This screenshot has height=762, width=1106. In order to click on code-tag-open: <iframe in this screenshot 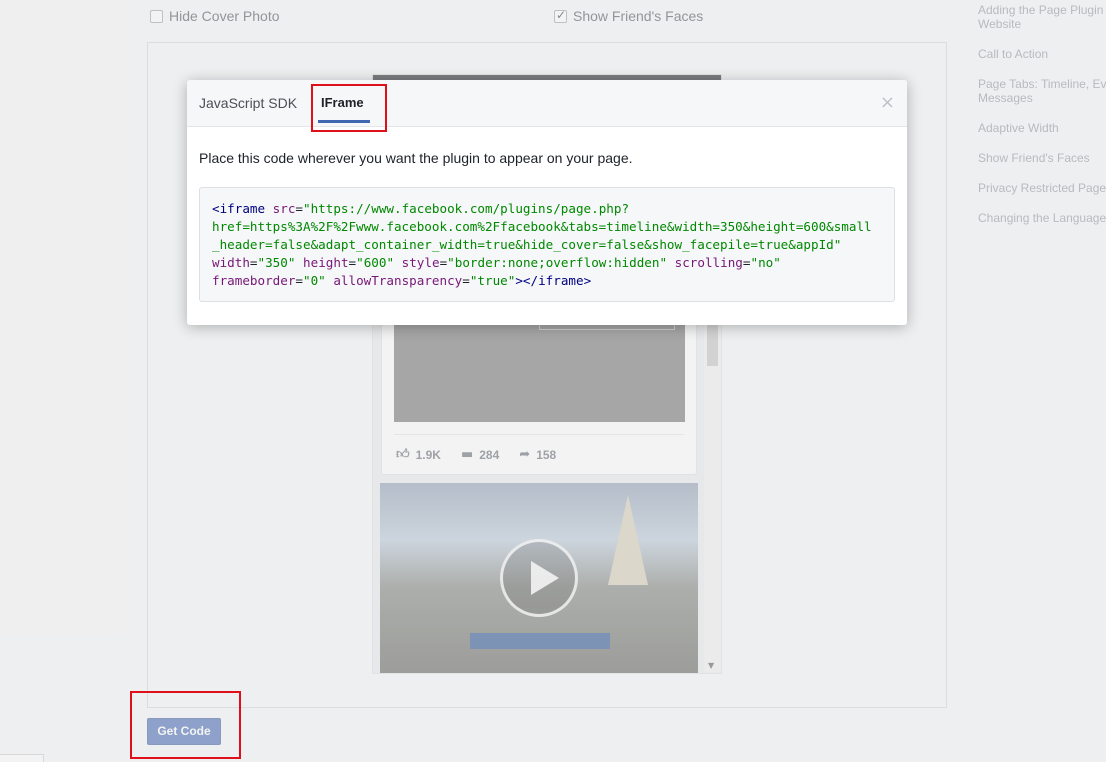, I will do `click(239, 208)`.